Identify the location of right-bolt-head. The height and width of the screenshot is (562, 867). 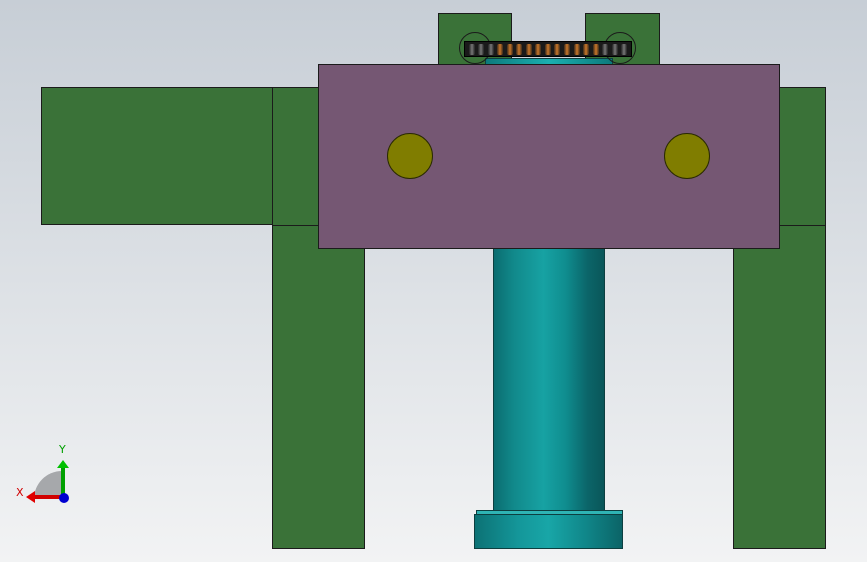
(687, 156).